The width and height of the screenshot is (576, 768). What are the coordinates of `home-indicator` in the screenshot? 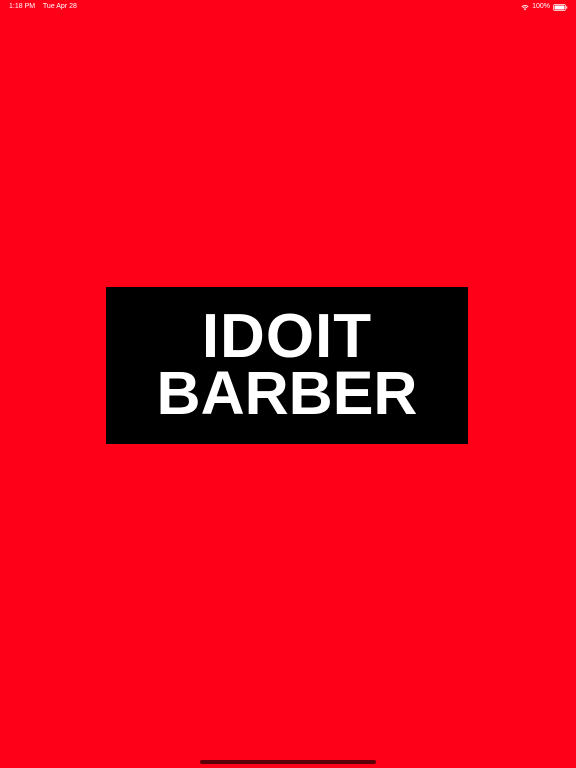 It's located at (288, 762).